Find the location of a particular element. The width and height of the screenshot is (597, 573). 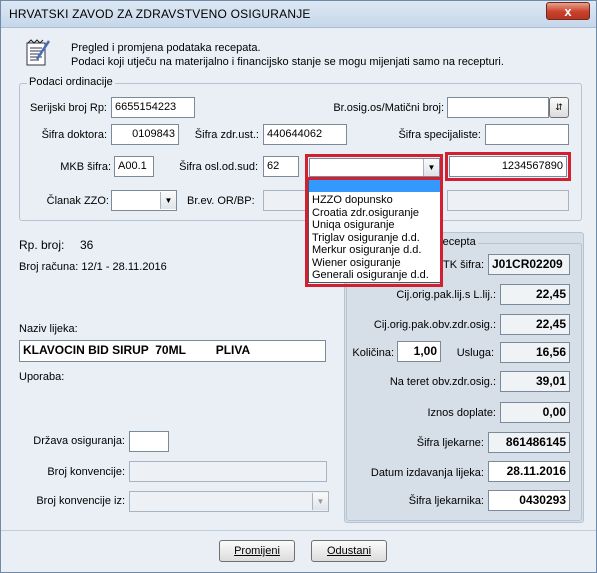

datum-label: Datum izdavanja lijeka: is located at coordinates (427, 473).